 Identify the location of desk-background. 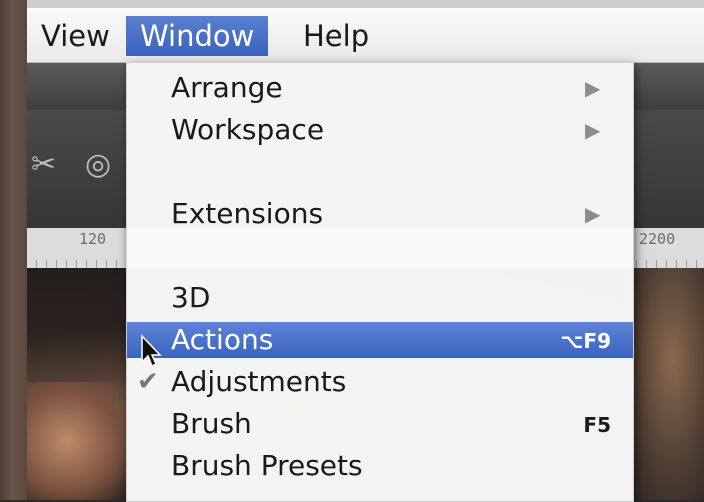
(13, 250).